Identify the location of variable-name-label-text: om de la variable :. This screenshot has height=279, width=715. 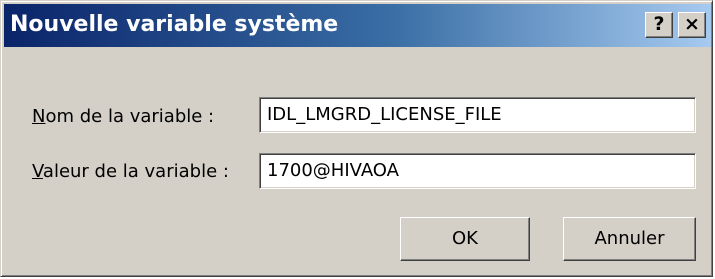
(130, 116).